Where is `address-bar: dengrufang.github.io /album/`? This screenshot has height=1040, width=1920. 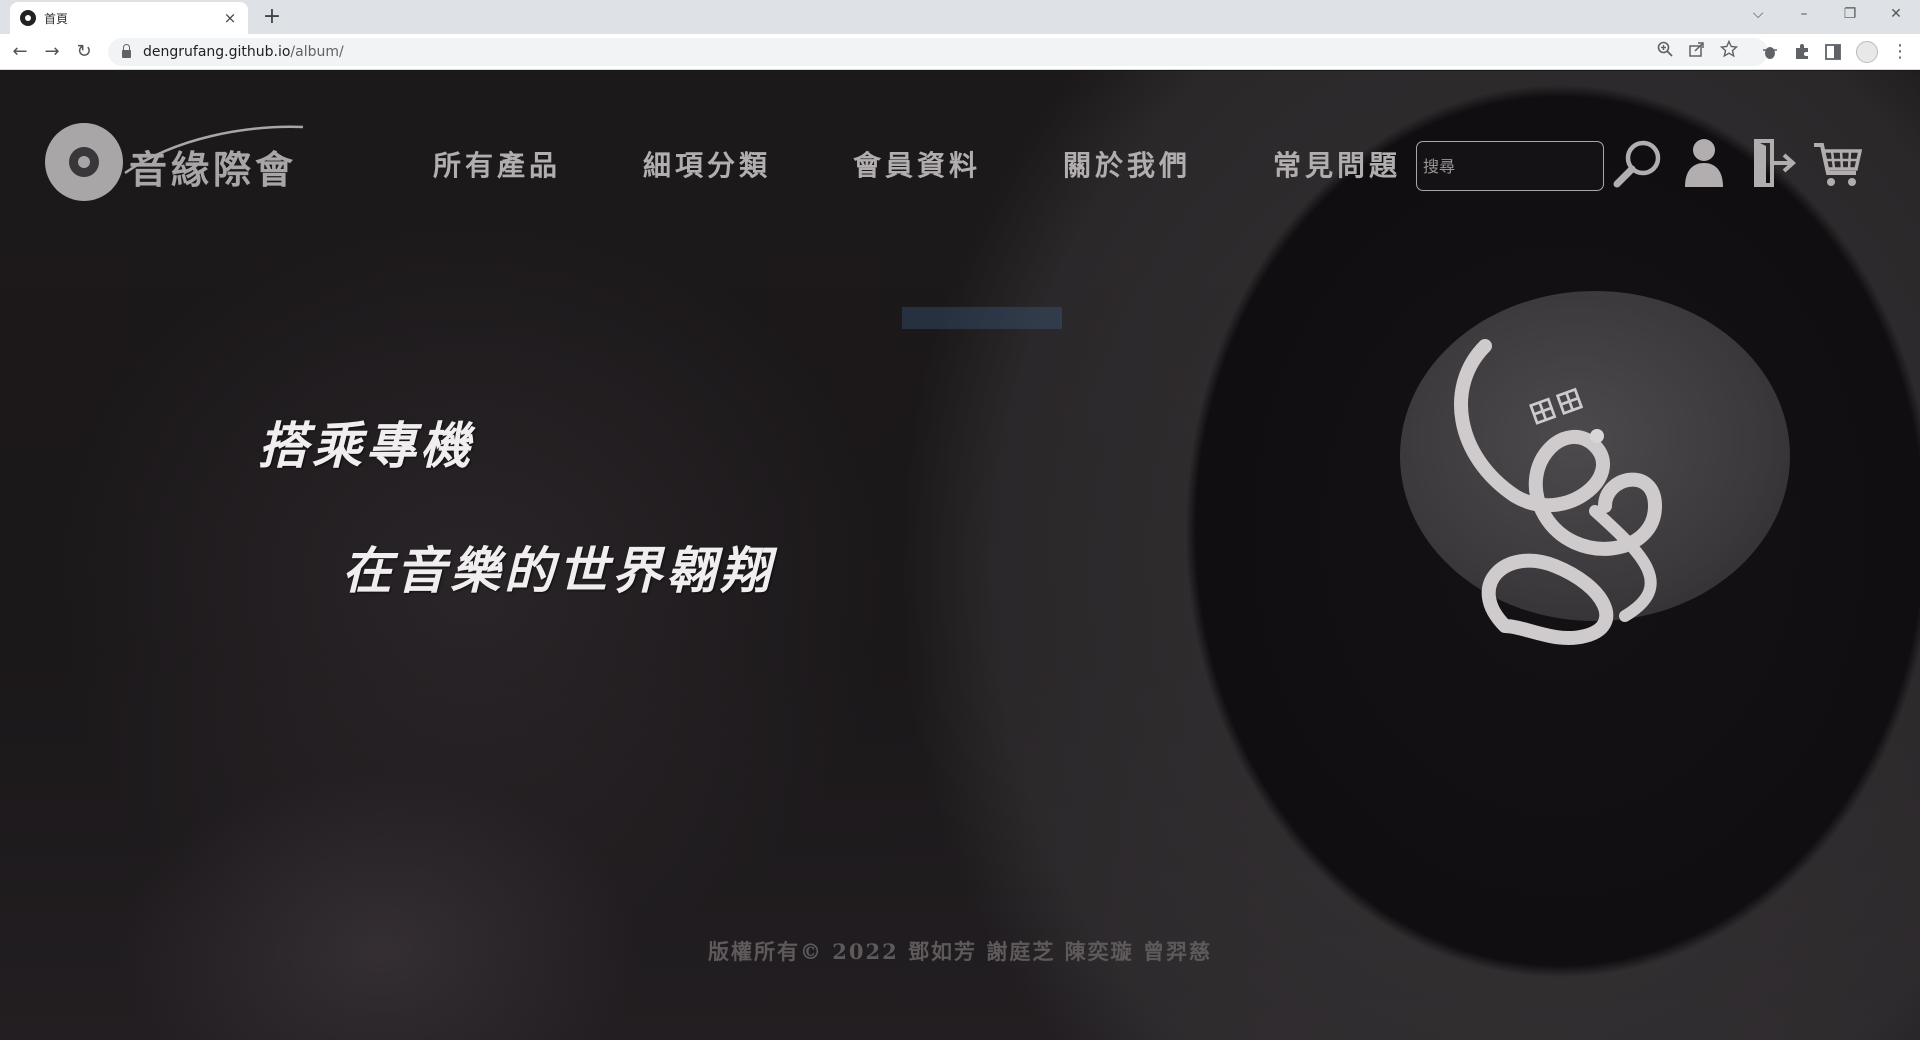 address-bar: dengrufang.github.io /album/ is located at coordinates (938, 52).